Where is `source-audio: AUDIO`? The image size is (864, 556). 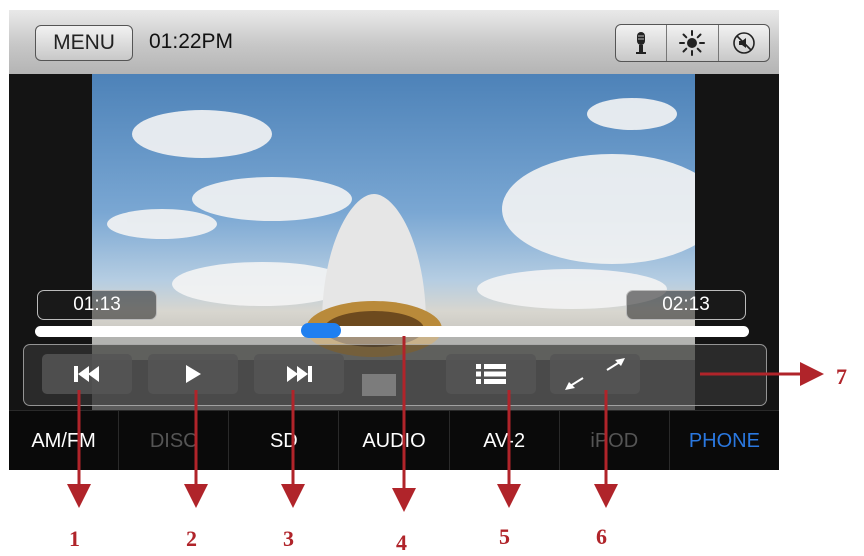
source-audio: AUDIO is located at coordinates (394, 440).